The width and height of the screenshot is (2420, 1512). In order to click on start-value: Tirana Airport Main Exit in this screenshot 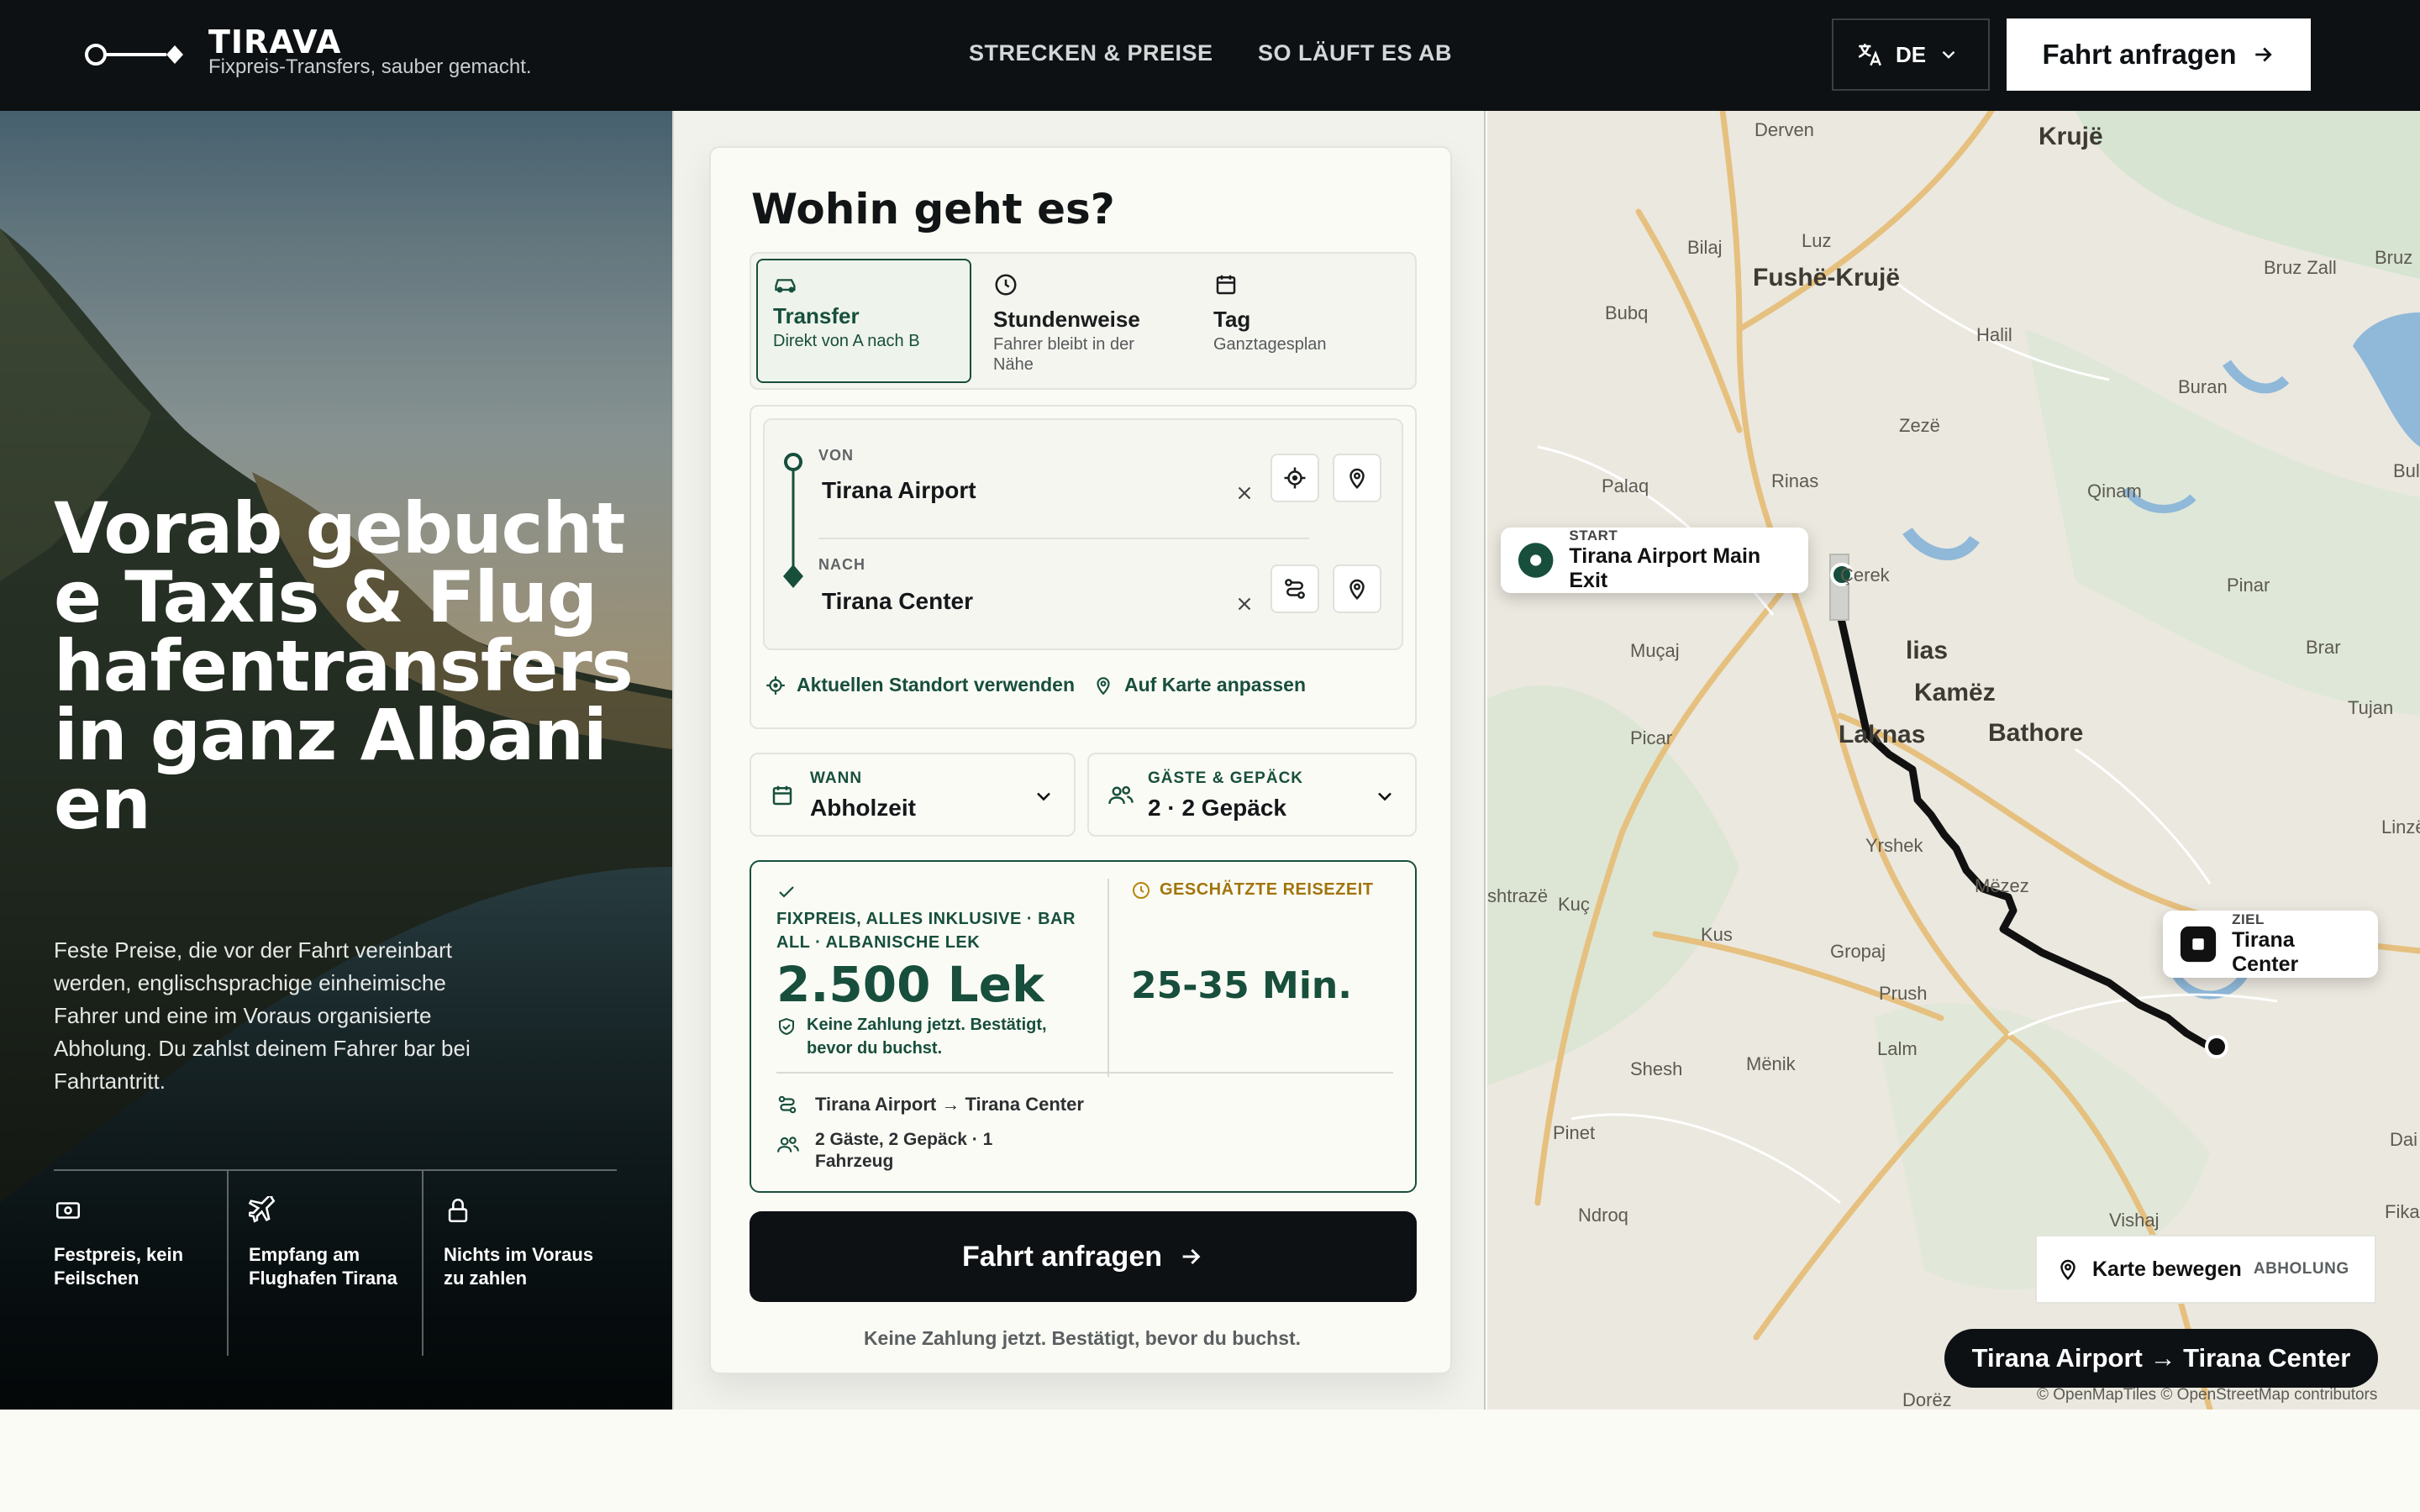, I will do `click(1665, 568)`.